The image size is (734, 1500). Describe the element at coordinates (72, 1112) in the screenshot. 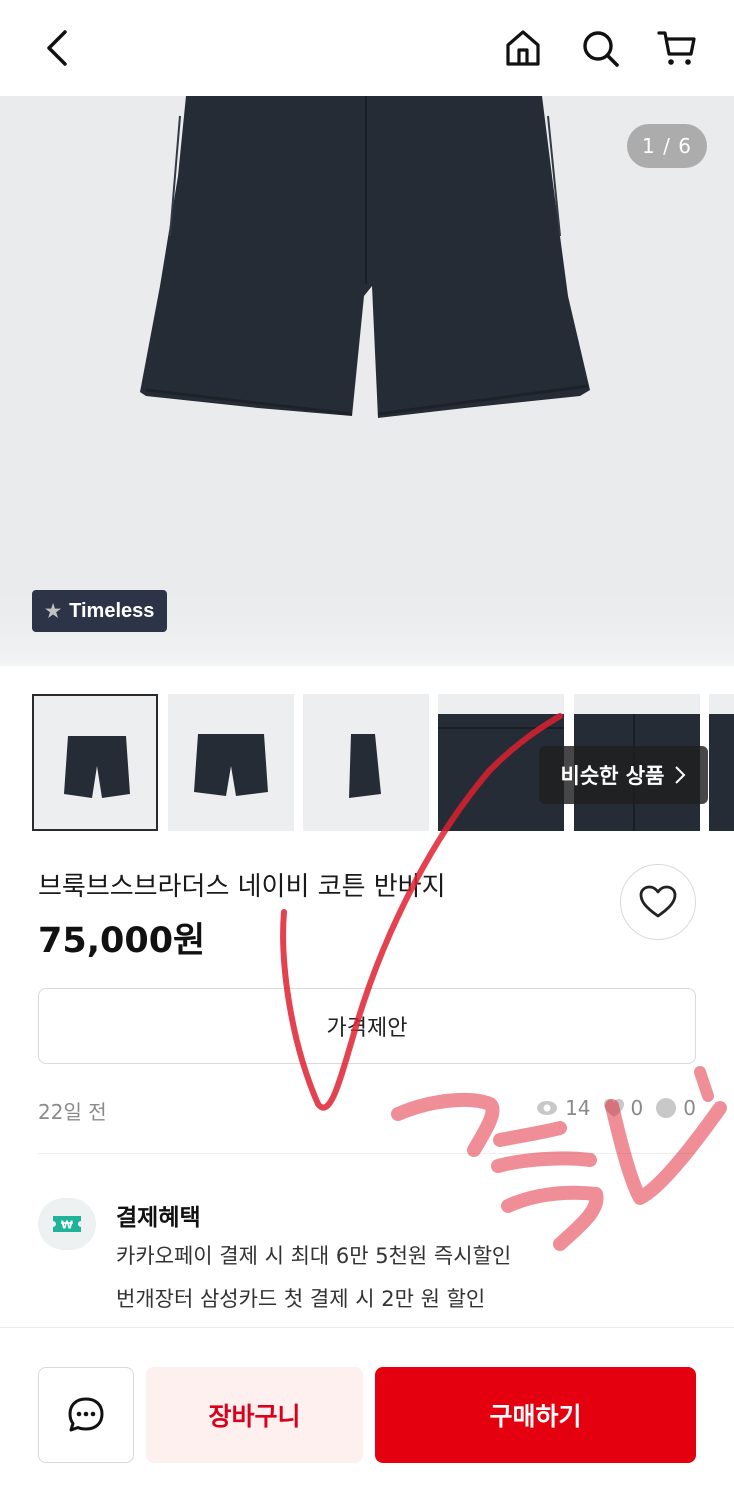

I see `posted-time: 22일 전` at that location.